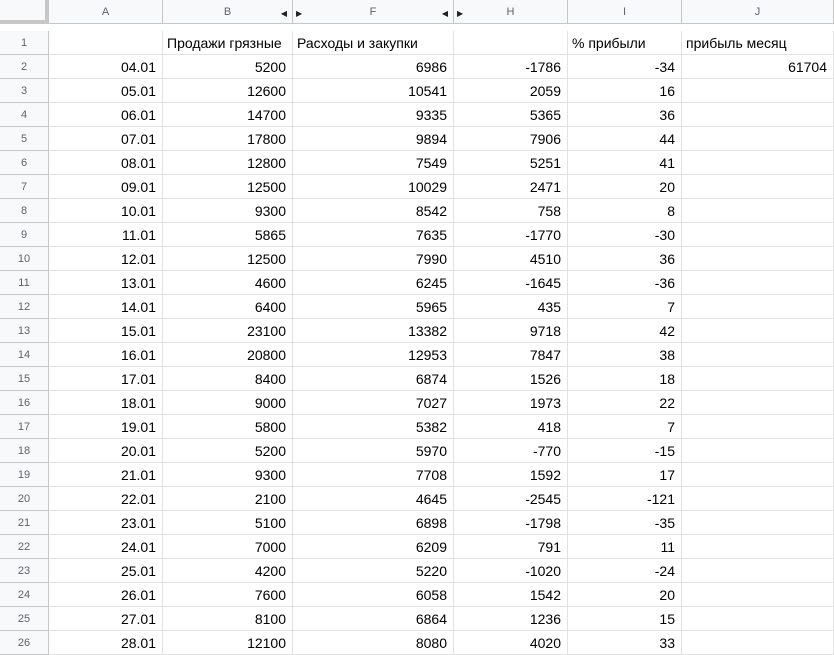 The height and width of the screenshot is (655, 834). What do you see at coordinates (106, 235) in the screenshot?
I see `cell-a: 11.01` at bounding box center [106, 235].